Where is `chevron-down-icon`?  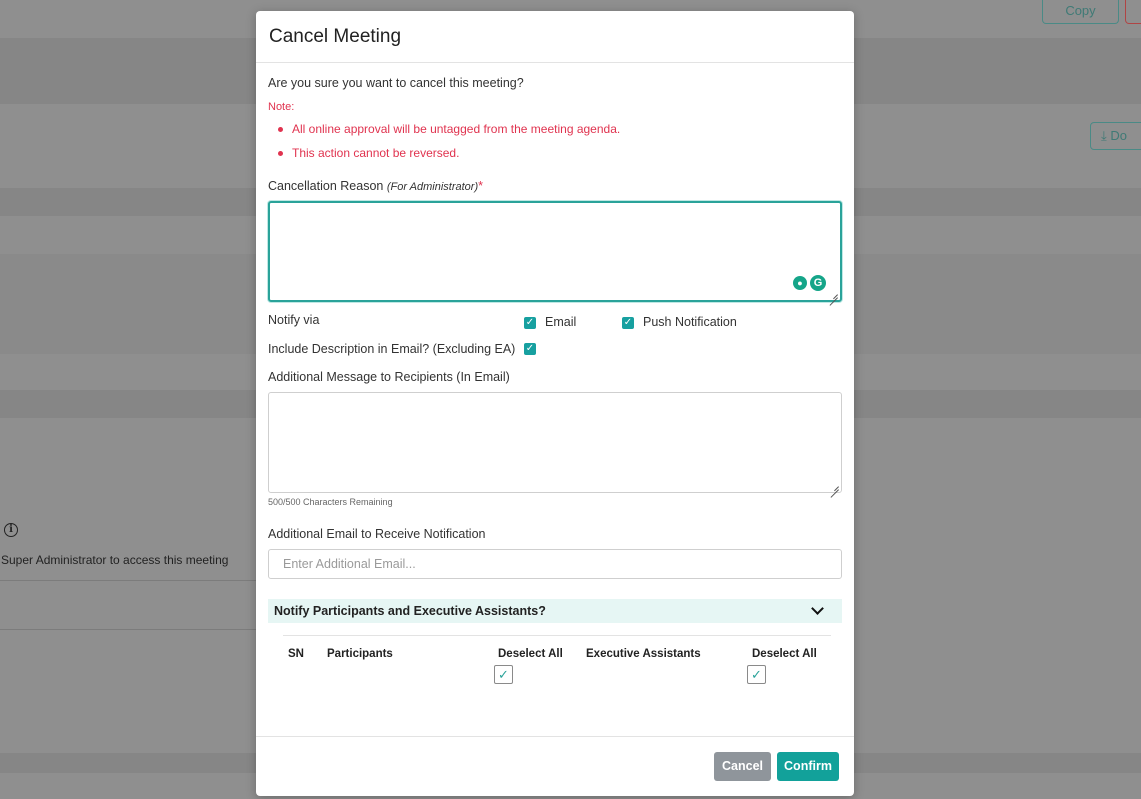 chevron-down-icon is located at coordinates (817, 608).